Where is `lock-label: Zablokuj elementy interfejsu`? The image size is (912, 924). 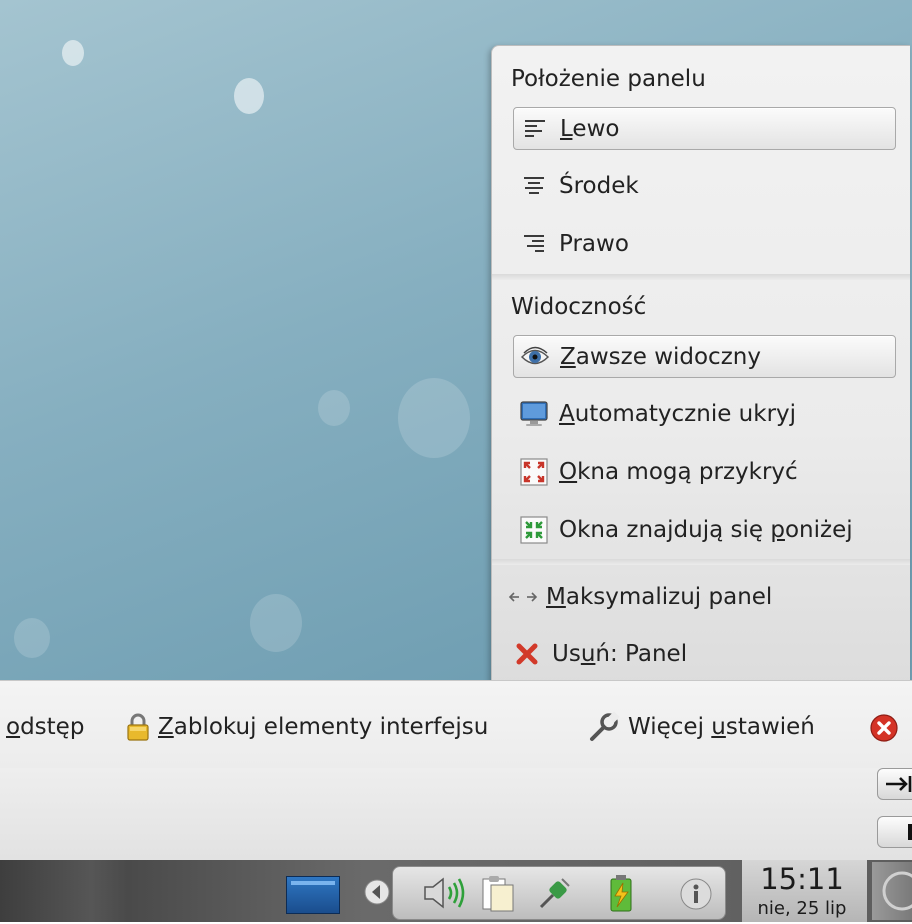 lock-label: Zablokuj elementy interfejsu is located at coordinates (323, 727).